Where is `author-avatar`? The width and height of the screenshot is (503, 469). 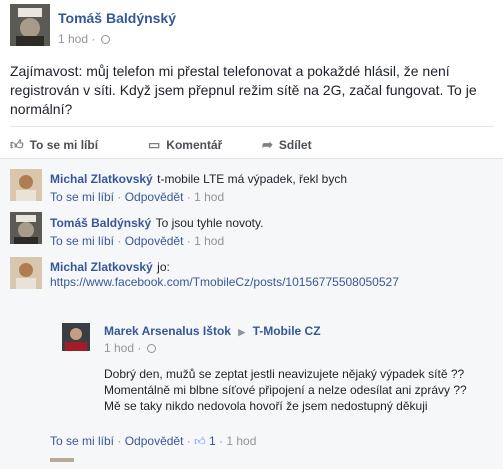
author-avatar is located at coordinates (30, 25).